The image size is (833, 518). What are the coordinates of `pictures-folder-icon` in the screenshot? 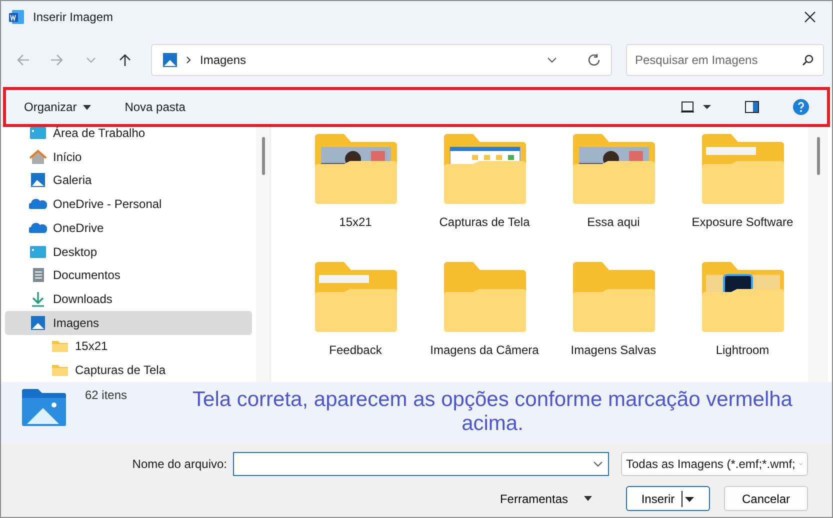 It's located at (44, 407).